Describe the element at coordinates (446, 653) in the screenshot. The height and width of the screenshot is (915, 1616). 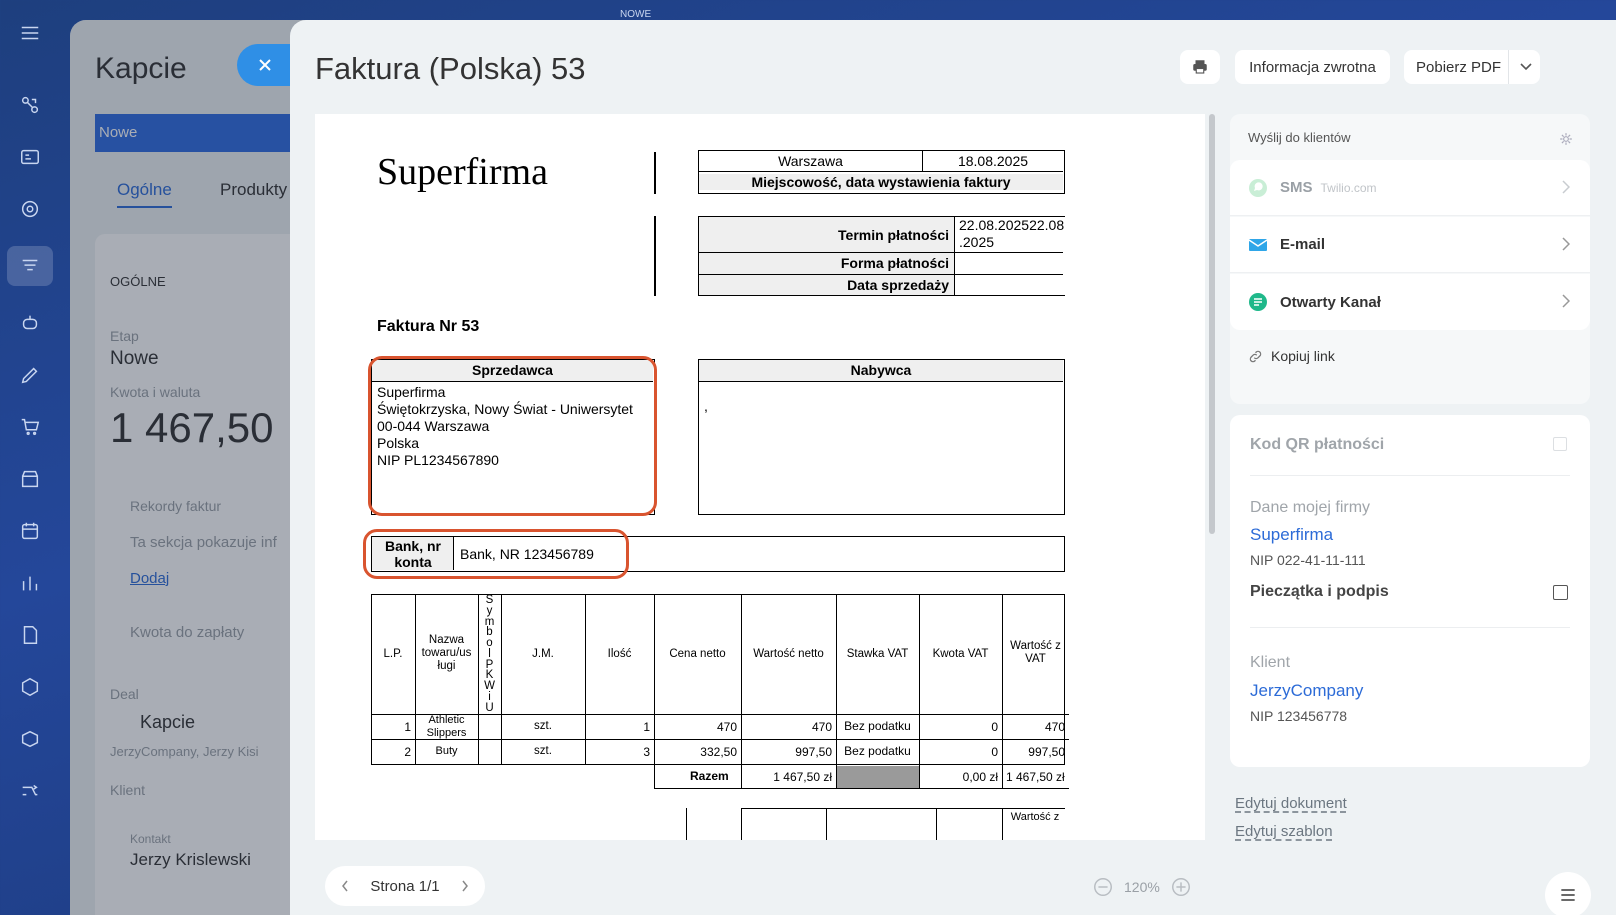
I see `col-name-2: towaru/us` at that location.